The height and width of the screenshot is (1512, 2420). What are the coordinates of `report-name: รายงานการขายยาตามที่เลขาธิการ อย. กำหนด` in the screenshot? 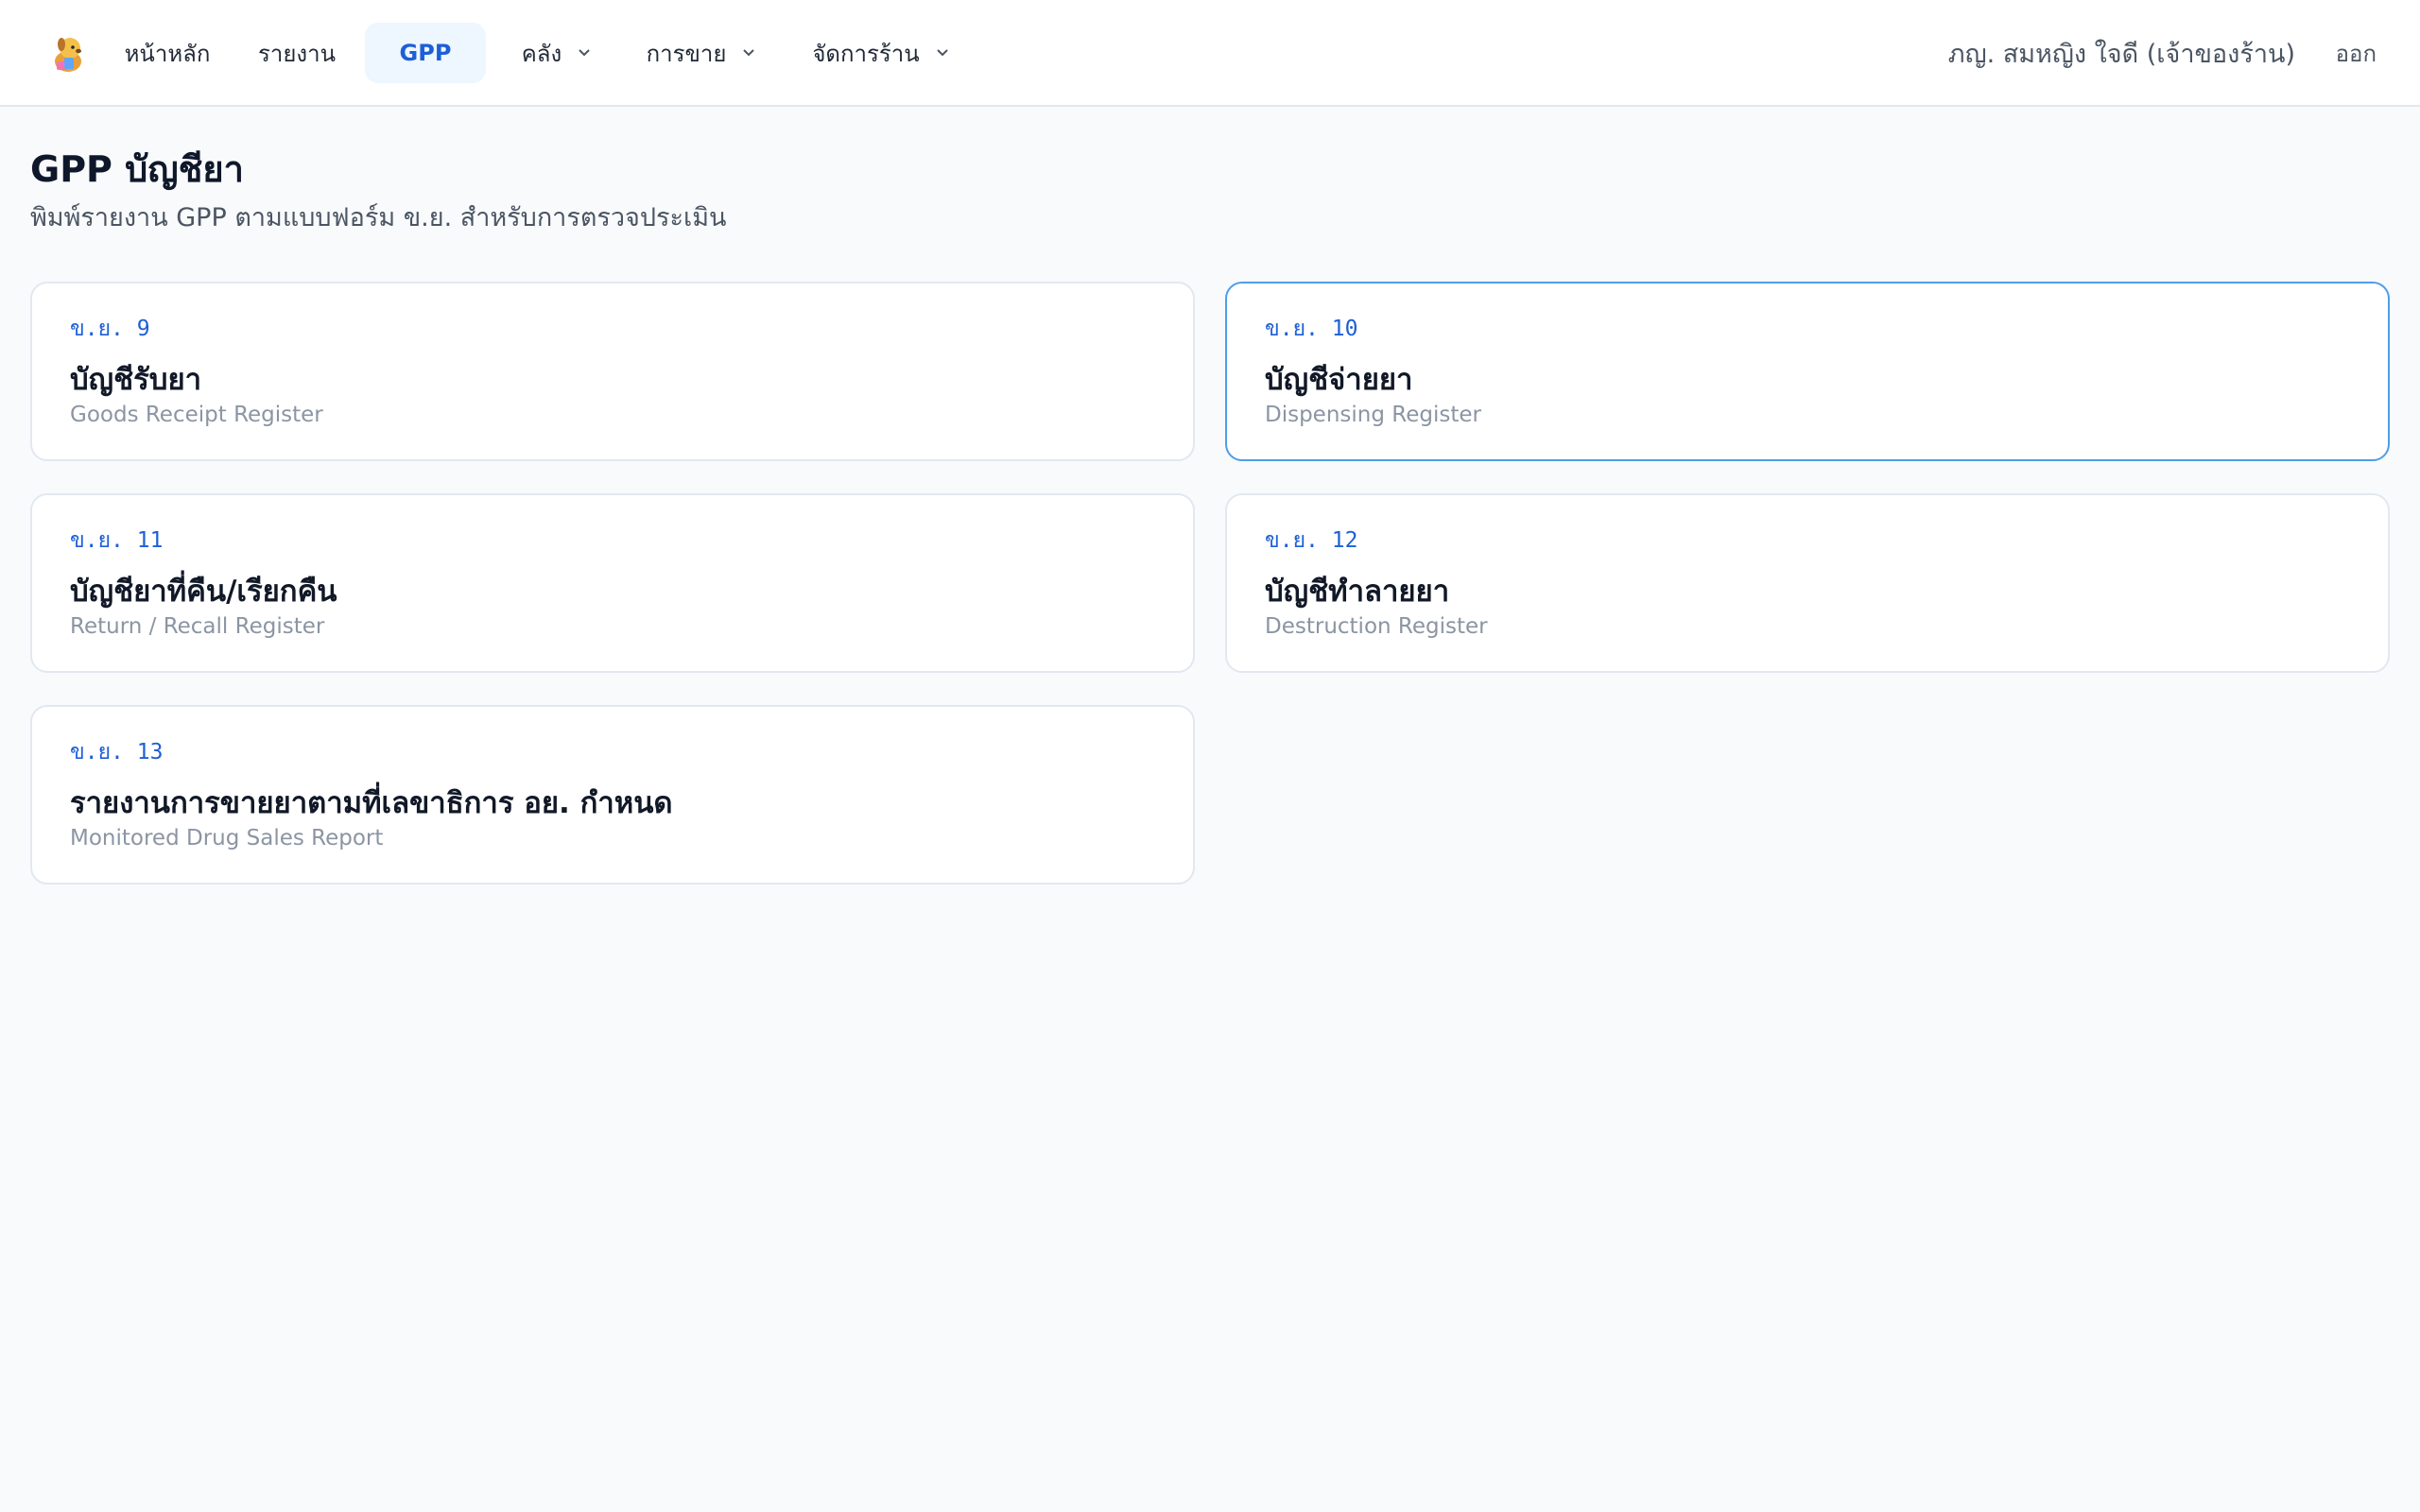 It's located at (371, 803).